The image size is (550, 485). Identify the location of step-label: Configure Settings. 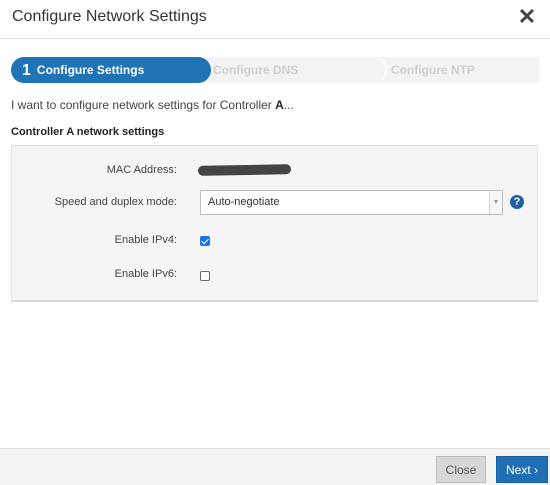
(90, 70).